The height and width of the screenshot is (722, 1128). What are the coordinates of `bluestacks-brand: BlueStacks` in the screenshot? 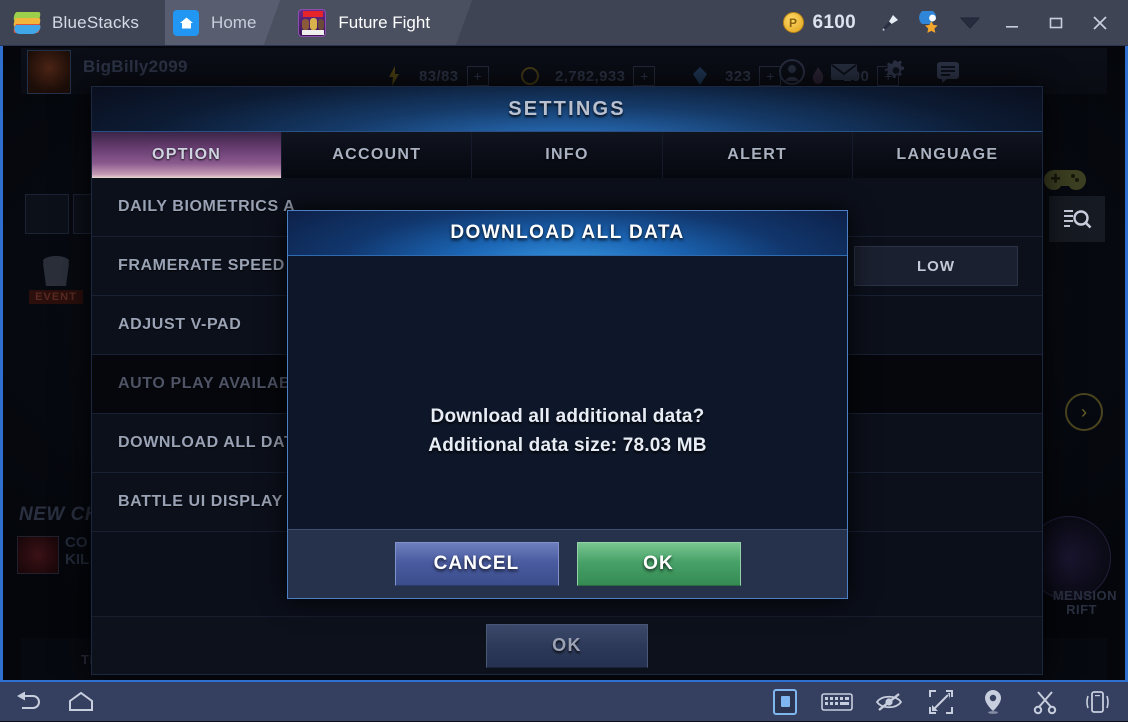 It's located at (83, 22).